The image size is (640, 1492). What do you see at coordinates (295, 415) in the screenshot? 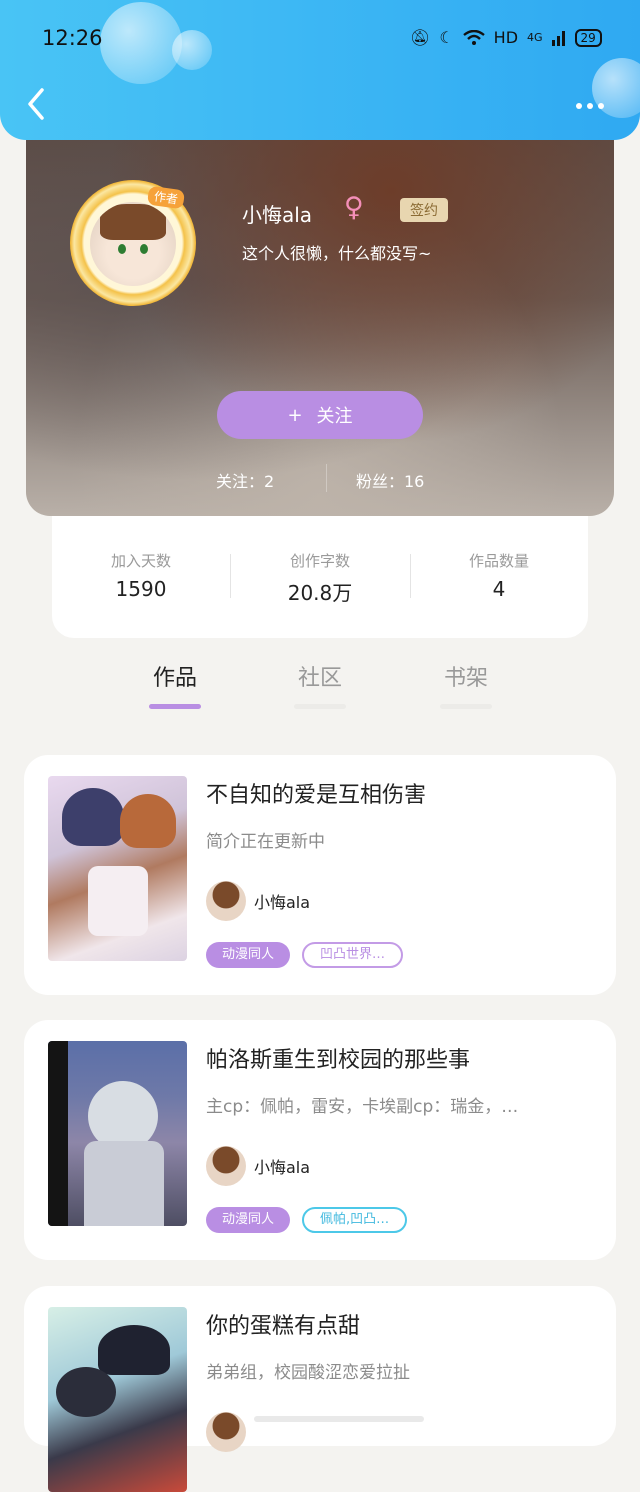
I see `plus-icon: +` at bounding box center [295, 415].